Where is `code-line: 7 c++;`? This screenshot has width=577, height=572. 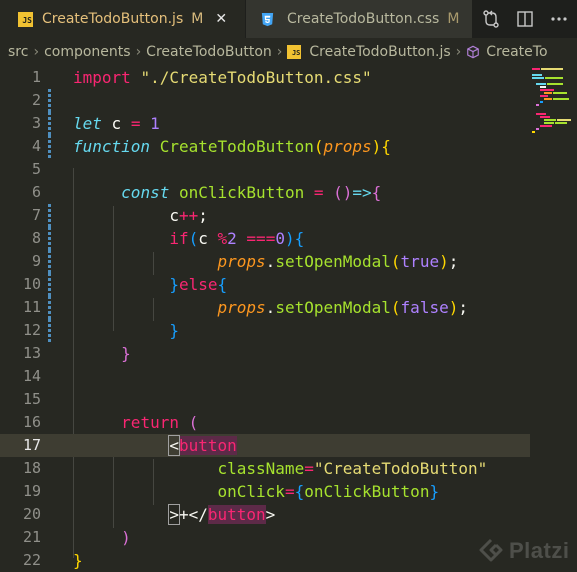 code-line: 7 c++; is located at coordinates (265, 215).